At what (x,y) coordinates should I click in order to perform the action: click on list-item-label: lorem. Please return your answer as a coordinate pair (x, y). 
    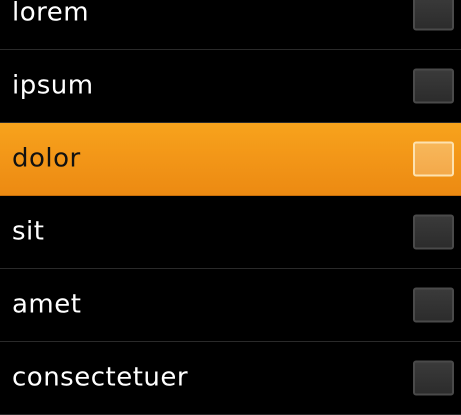
    Looking at the image, I should click on (51, 14).